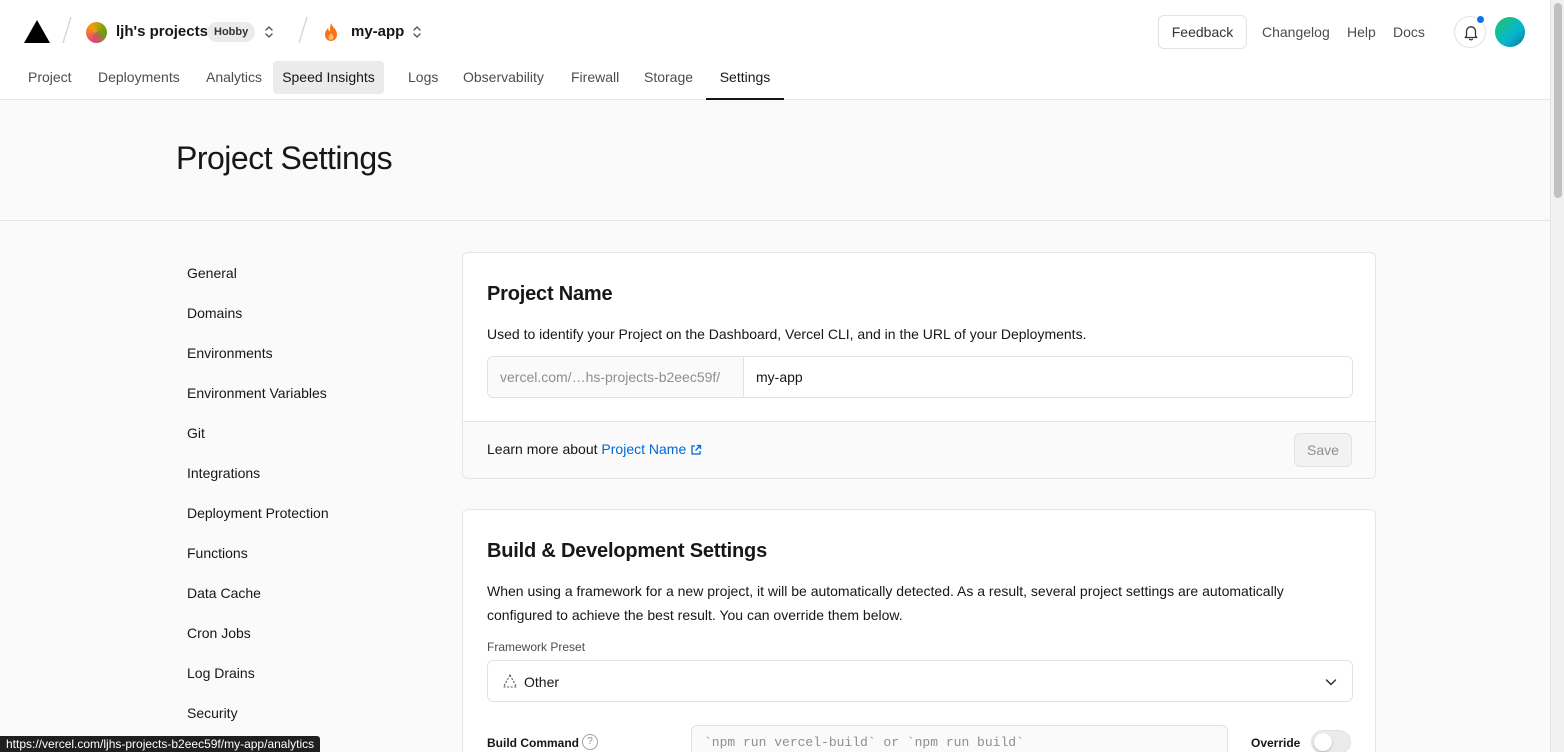 The image size is (1564, 752). What do you see at coordinates (269, 32) in the screenshot?
I see `team-switcher-chevron-icon` at bounding box center [269, 32].